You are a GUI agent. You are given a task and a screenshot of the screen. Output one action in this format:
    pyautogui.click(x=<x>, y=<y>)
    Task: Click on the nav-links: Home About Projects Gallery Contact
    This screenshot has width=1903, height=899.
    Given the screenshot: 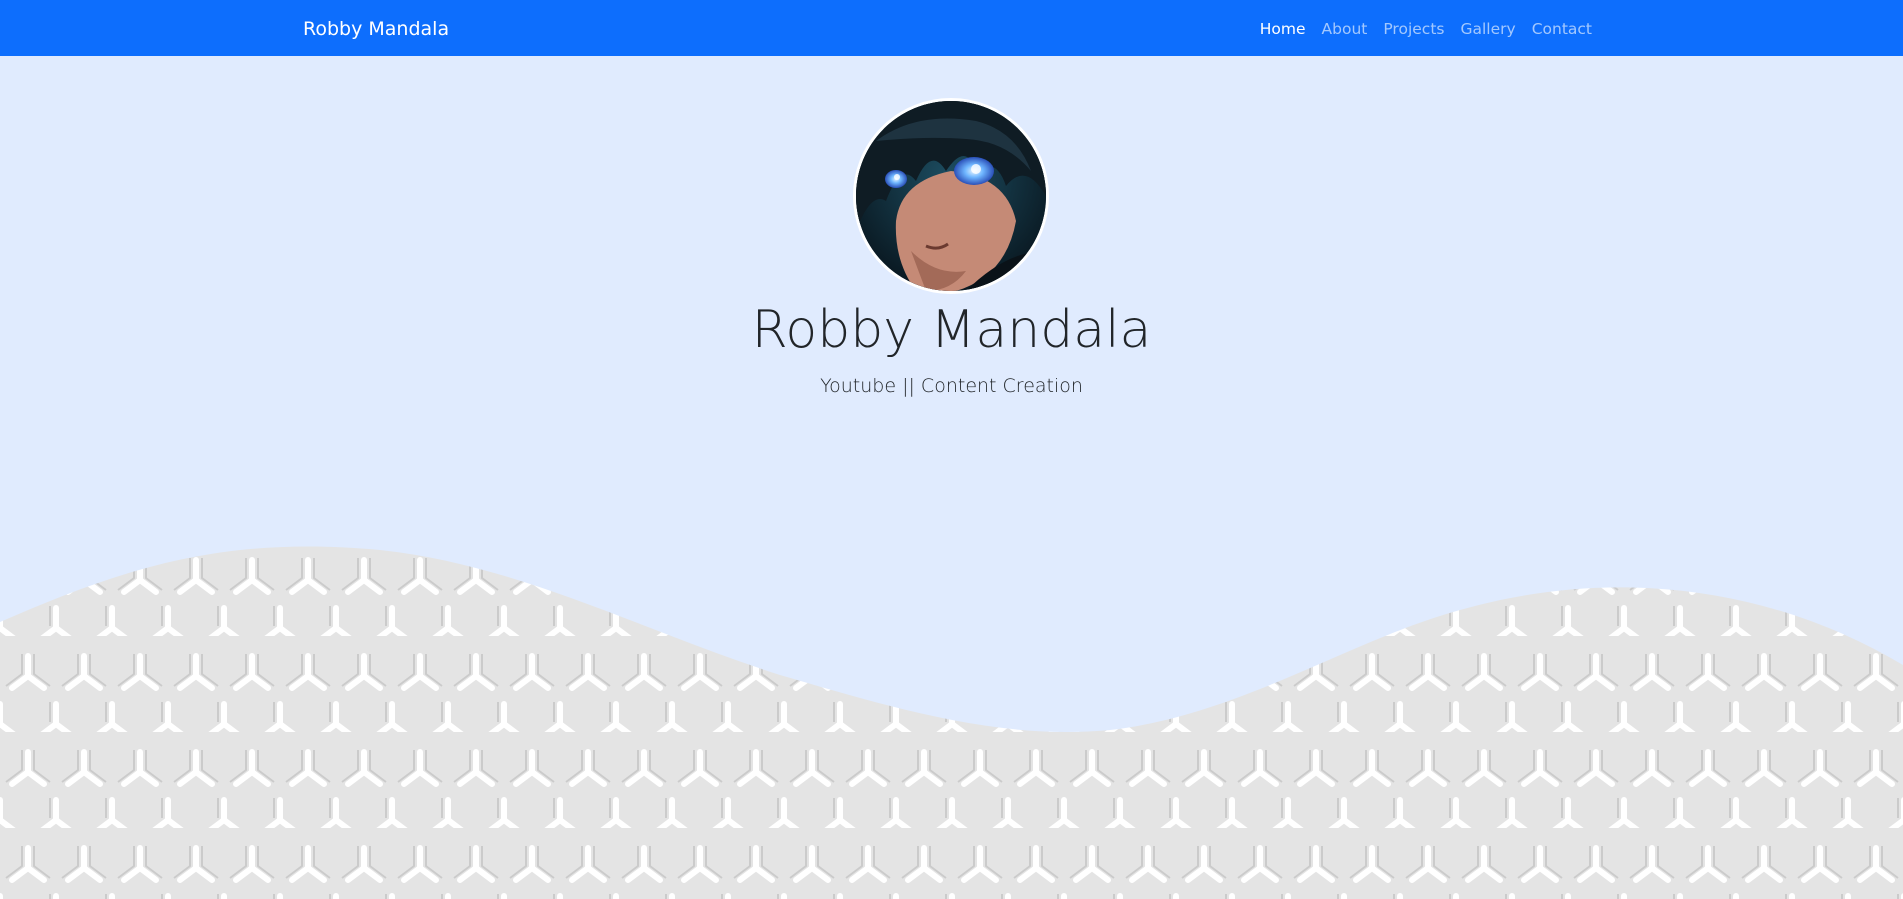 What is the action you would take?
    pyautogui.click(x=1418, y=28)
    